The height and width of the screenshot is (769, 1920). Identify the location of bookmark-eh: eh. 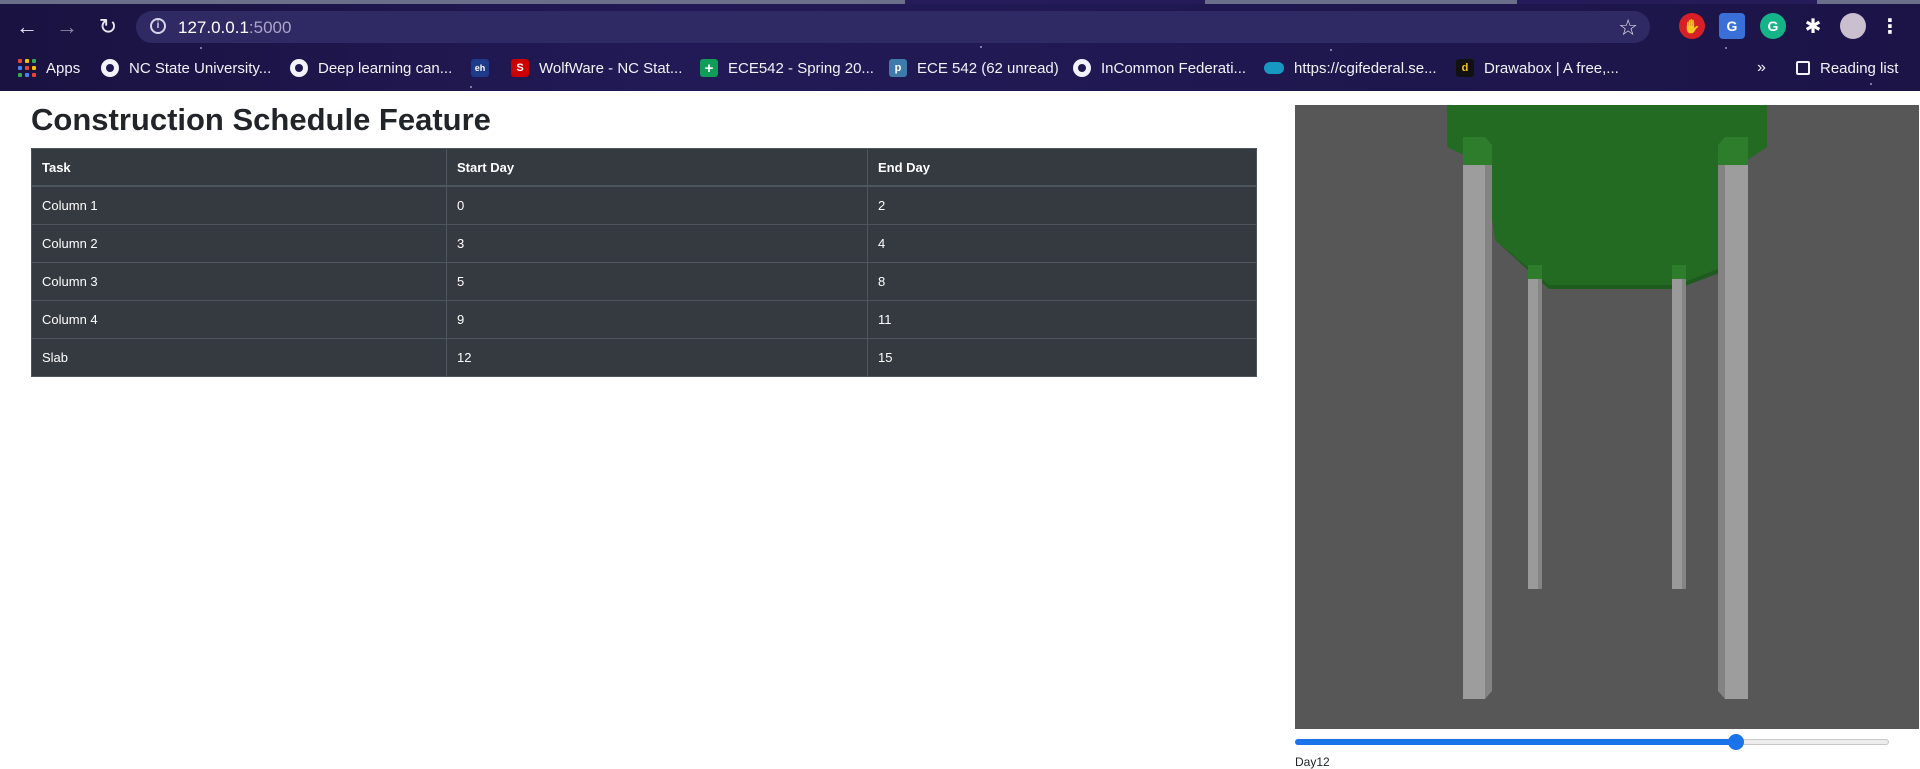
(485, 68).